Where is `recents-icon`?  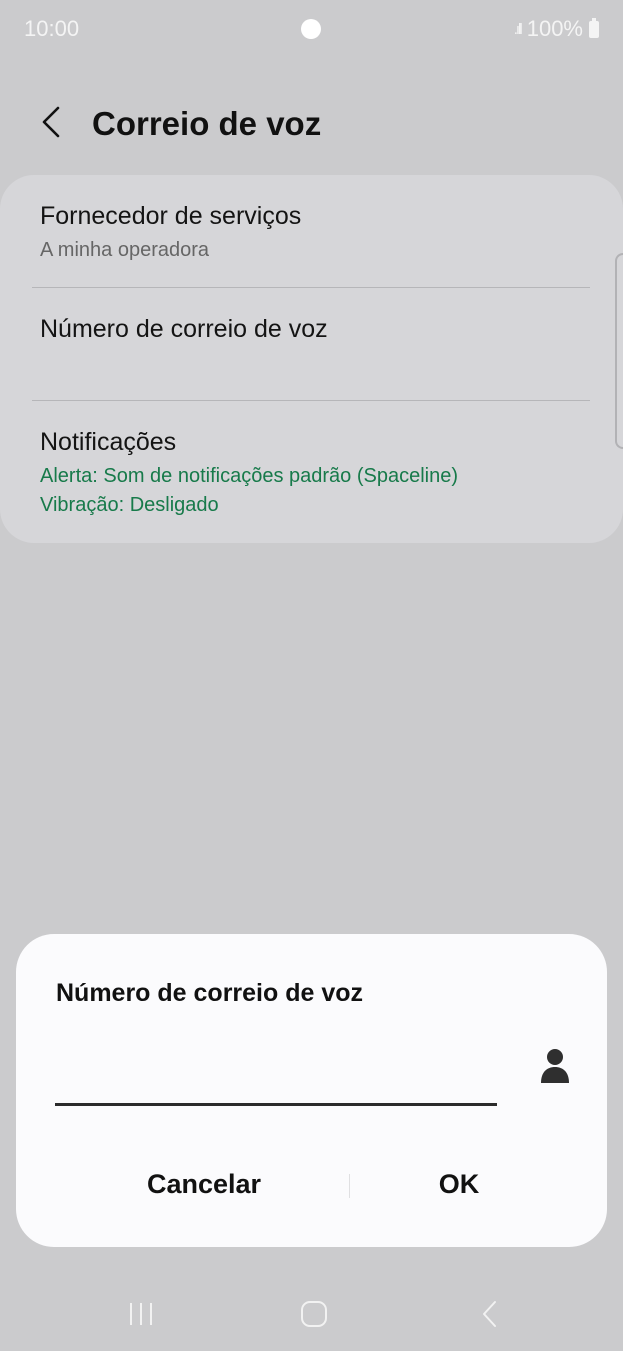 recents-icon is located at coordinates (141, 1314).